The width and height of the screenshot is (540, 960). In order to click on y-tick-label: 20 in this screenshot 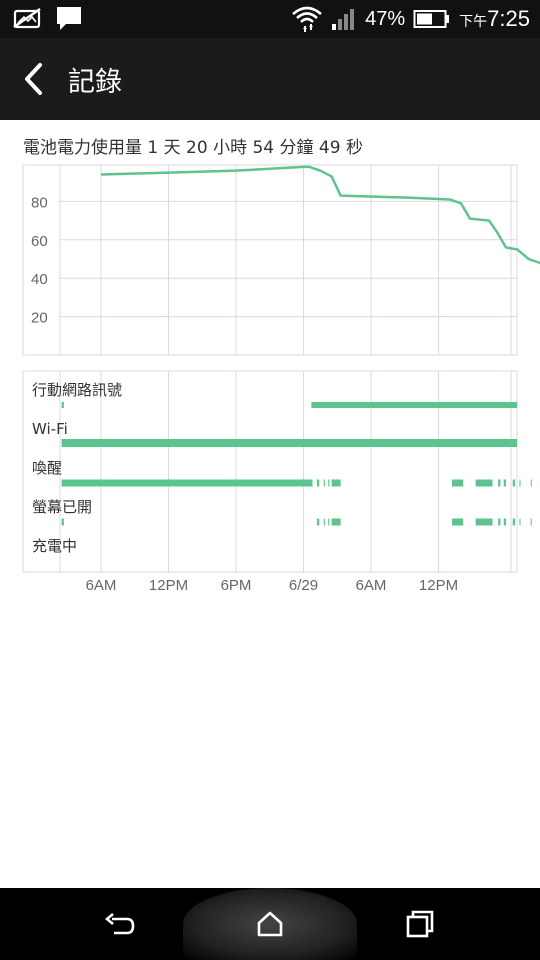, I will do `click(39, 318)`.